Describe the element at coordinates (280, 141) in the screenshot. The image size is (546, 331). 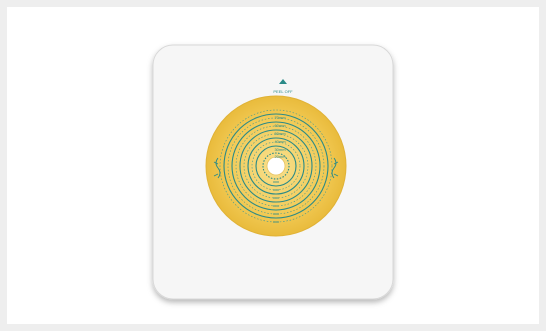
I see `ring-label: 40mm` at that location.